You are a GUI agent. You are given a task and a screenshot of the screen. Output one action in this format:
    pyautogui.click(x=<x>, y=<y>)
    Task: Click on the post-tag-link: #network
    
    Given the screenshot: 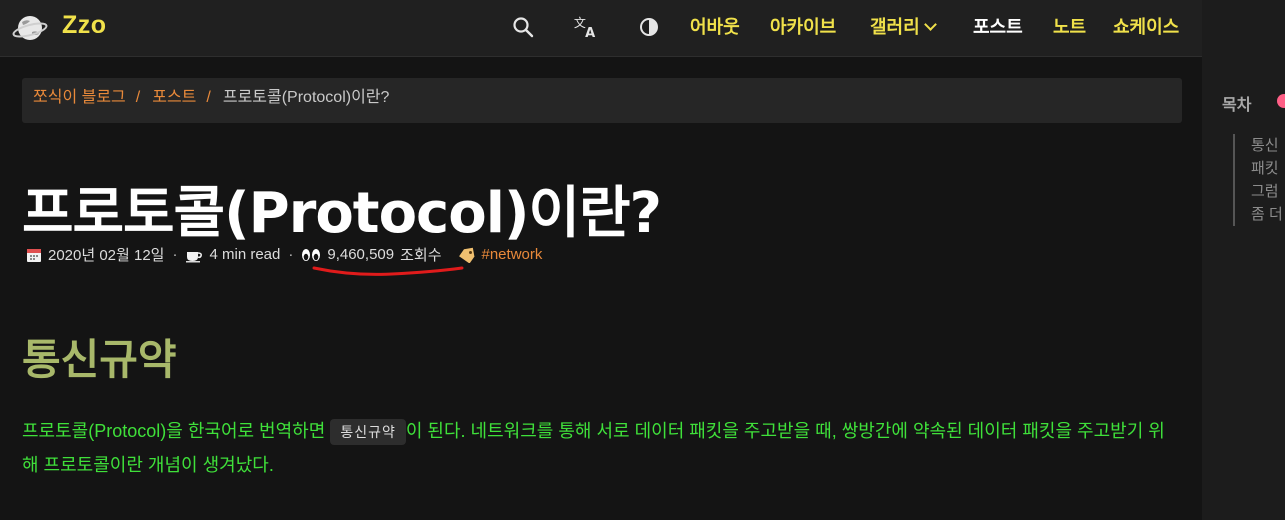 What is the action you would take?
    pyautogui.click(x=512, y=254)
    